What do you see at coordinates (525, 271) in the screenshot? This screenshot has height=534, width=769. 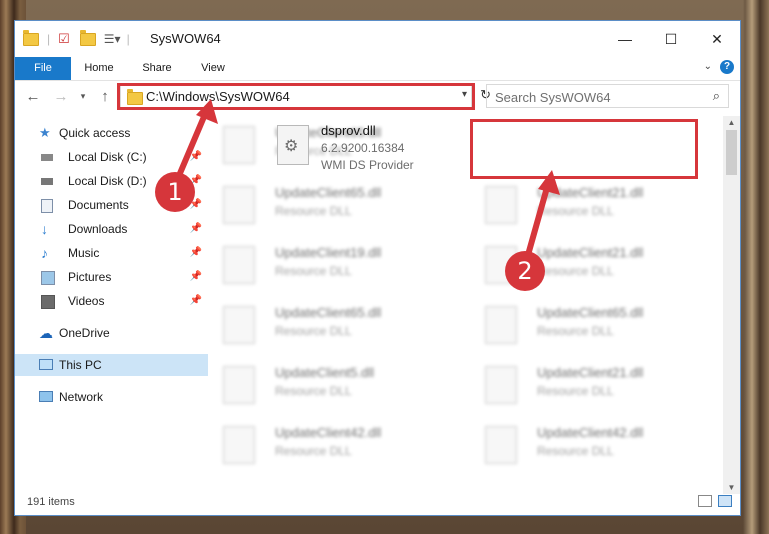 I see `step-badge-2: 2` at bounding box center [525, 271].